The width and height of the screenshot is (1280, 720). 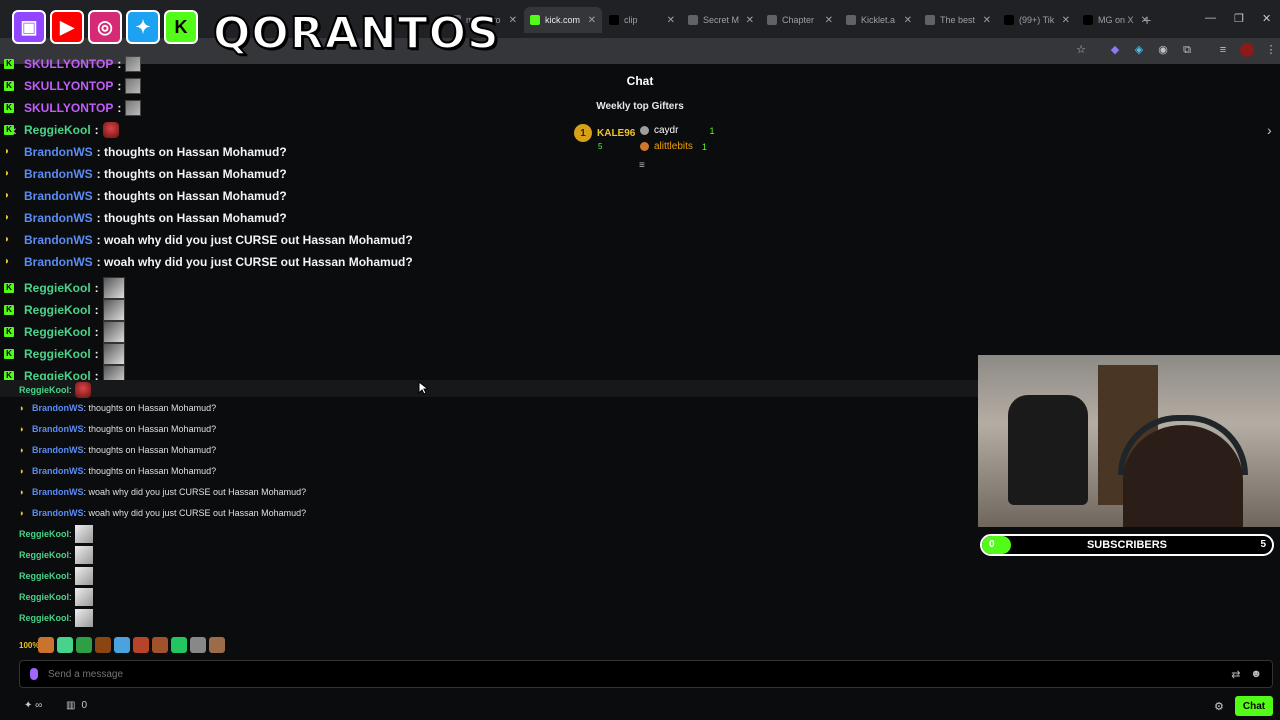 I want to click on browser-tab: Secret M ✕, so click(x=721, y=20).